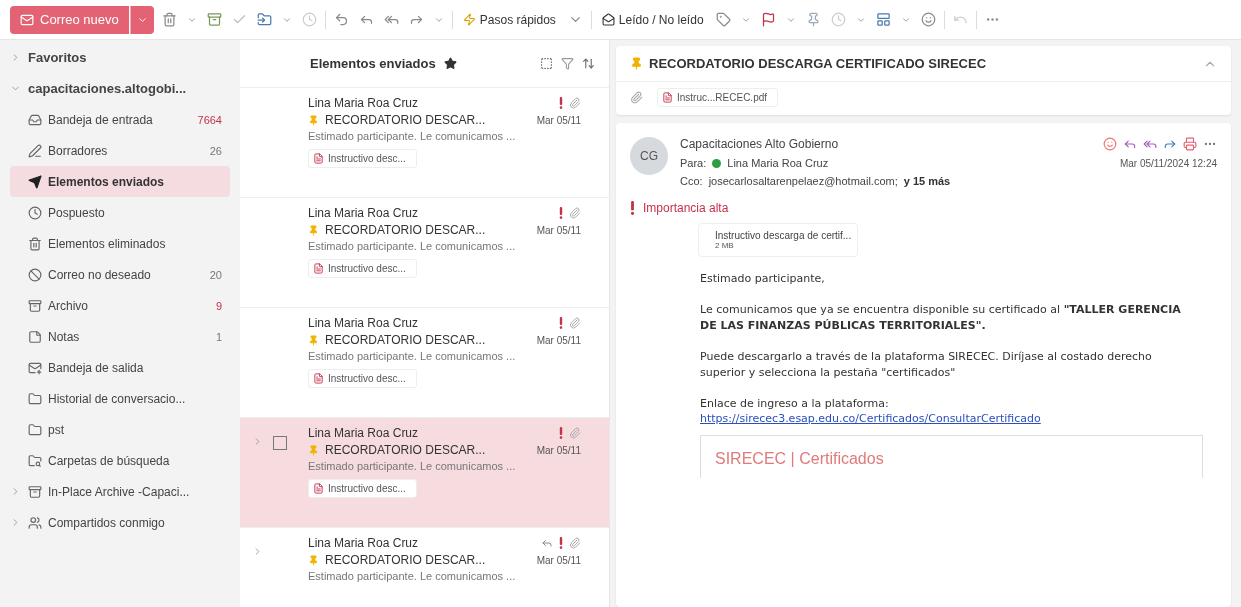 This screenshot has width=1241, height=607. I want to click on clock-icon, so click(35, 212).